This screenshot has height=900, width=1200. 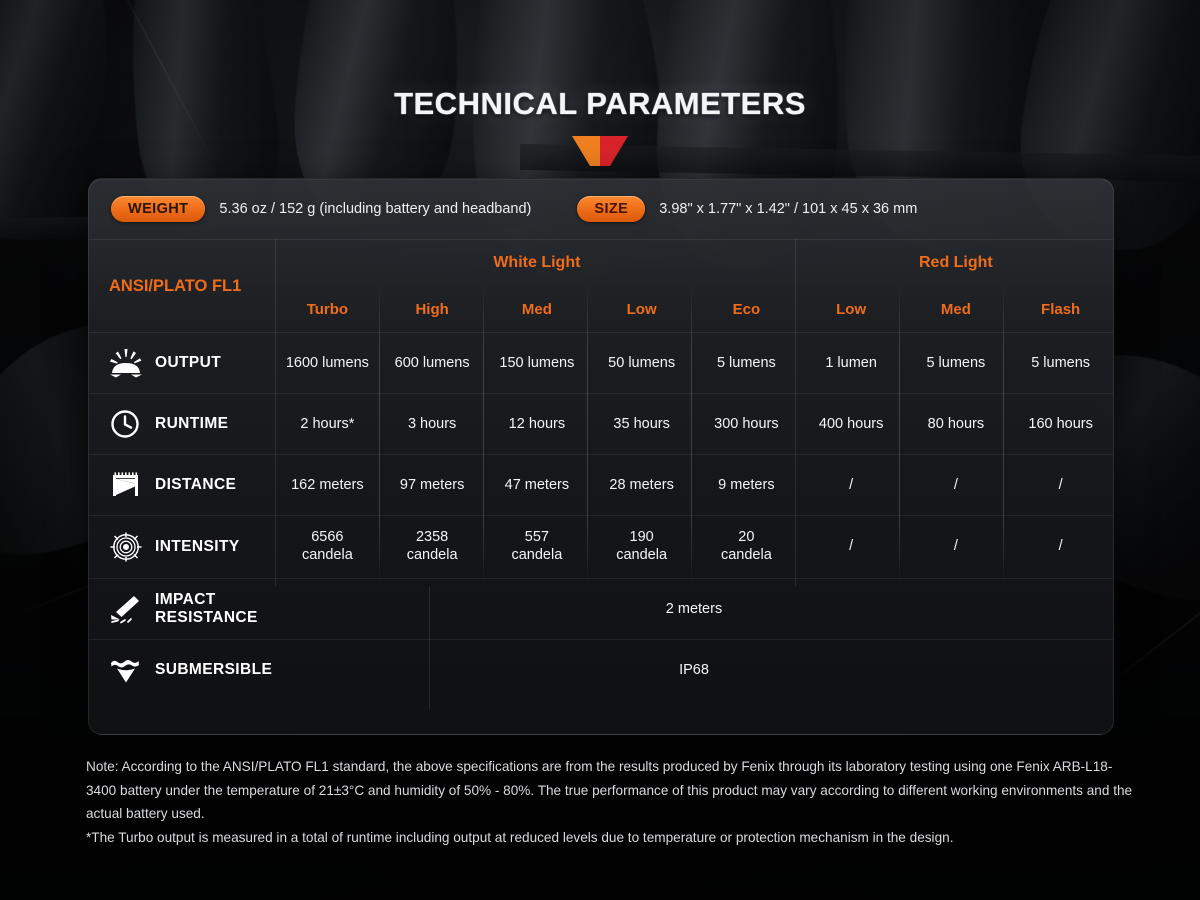 I want to click on row-label-text: OUTPUT, so click(x=188, y=362).